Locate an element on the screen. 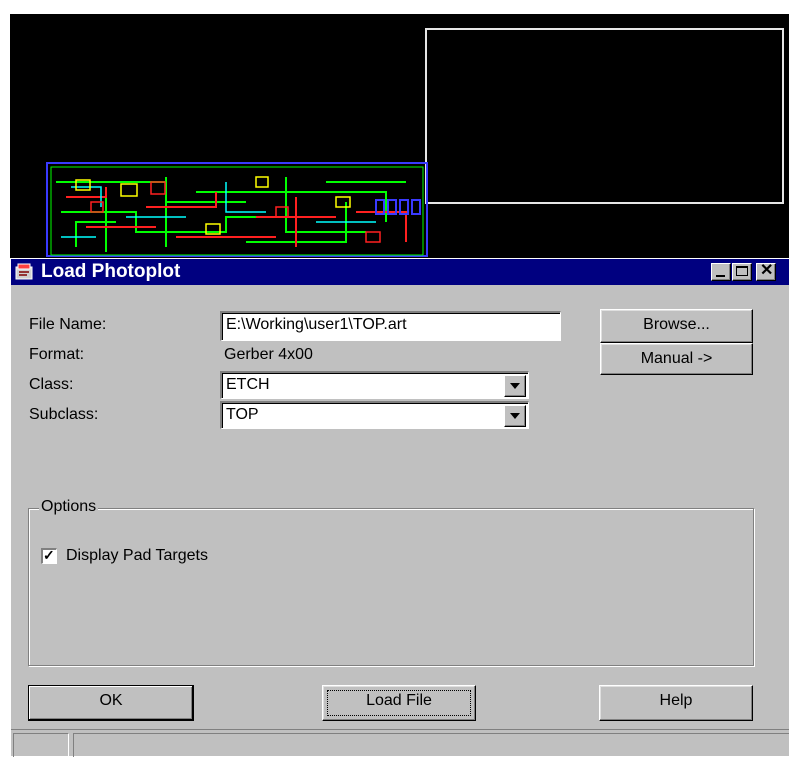  minimize-button is located at coordinates (721, 272).